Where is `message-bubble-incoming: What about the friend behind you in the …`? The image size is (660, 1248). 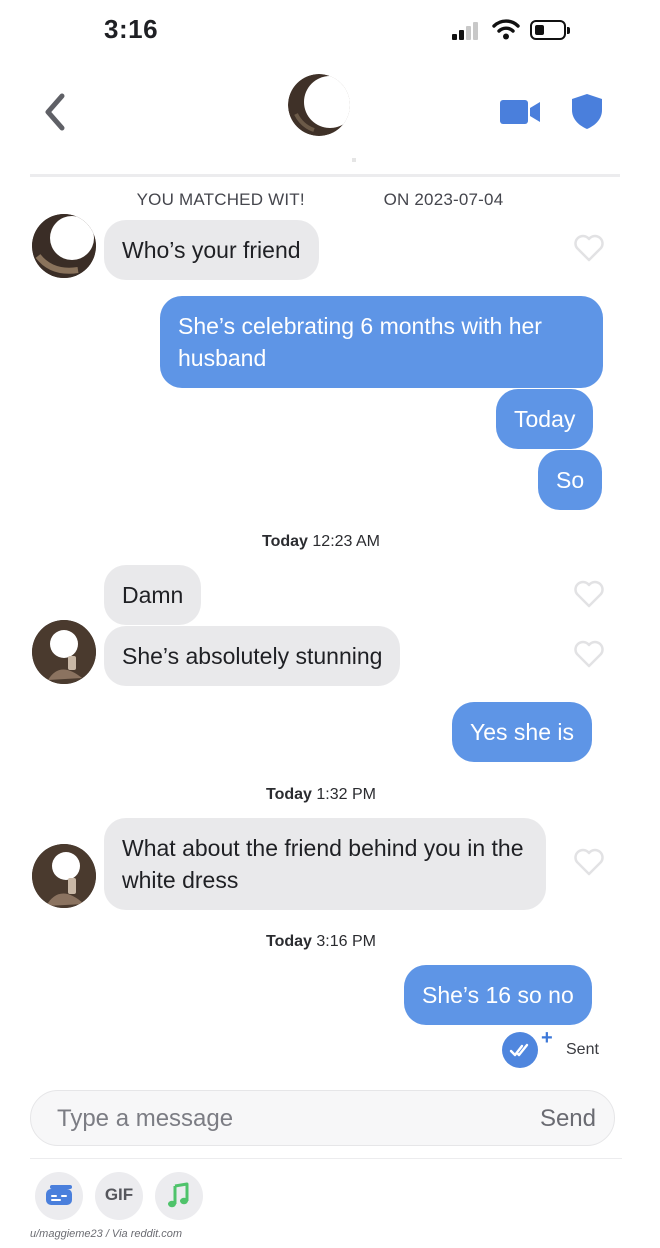
message-bubble-incoming: What about the friend behind you in the … is located at coordinates (325, 864).